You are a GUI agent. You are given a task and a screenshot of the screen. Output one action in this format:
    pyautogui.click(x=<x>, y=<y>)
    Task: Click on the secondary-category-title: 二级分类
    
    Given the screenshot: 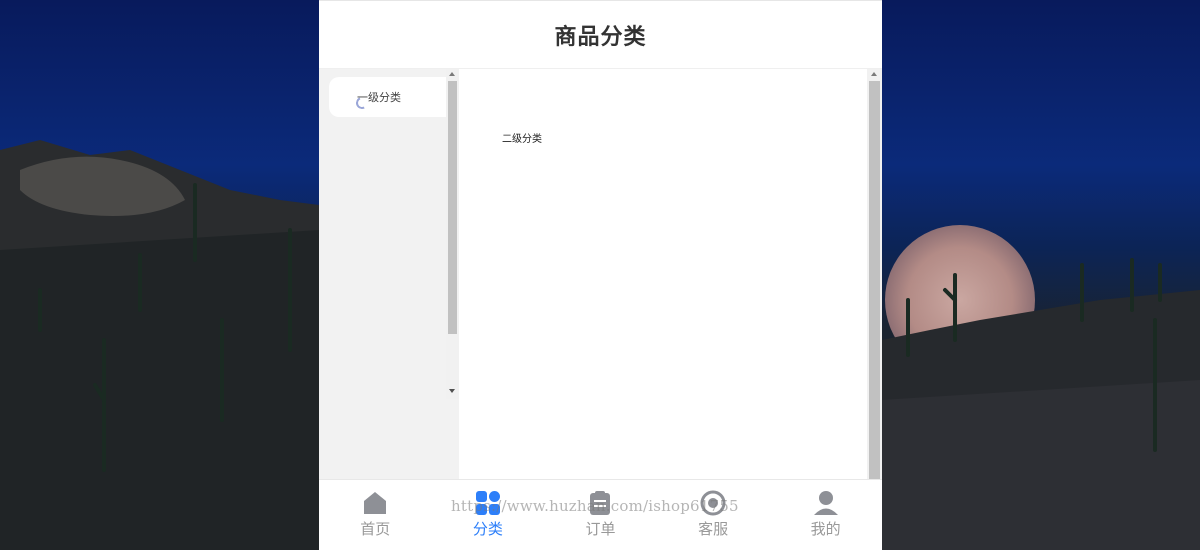 What is the action you would take?
    pyautogui.click(x=522, y=139)
    